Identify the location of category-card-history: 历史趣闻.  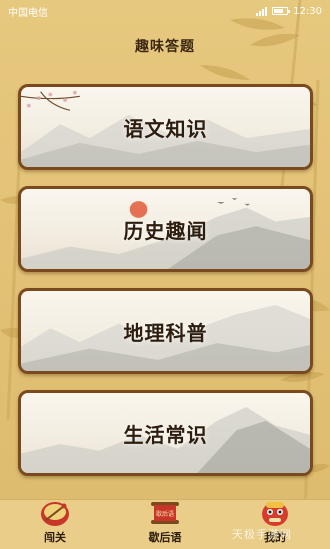
(165, 229).